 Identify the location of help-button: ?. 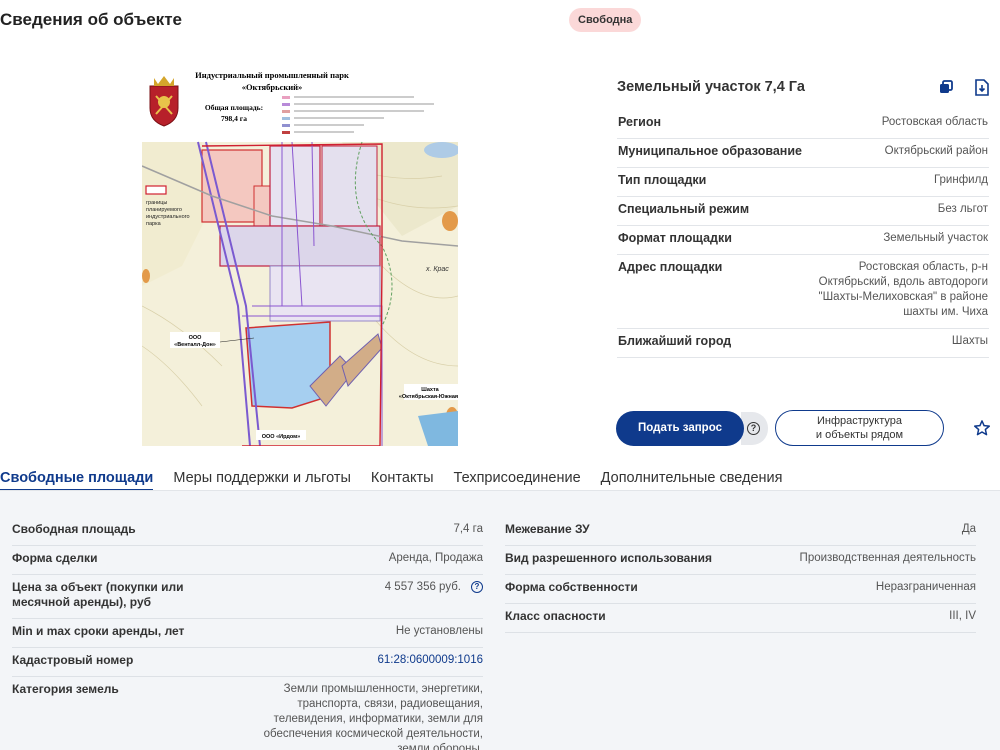
(754, 428).